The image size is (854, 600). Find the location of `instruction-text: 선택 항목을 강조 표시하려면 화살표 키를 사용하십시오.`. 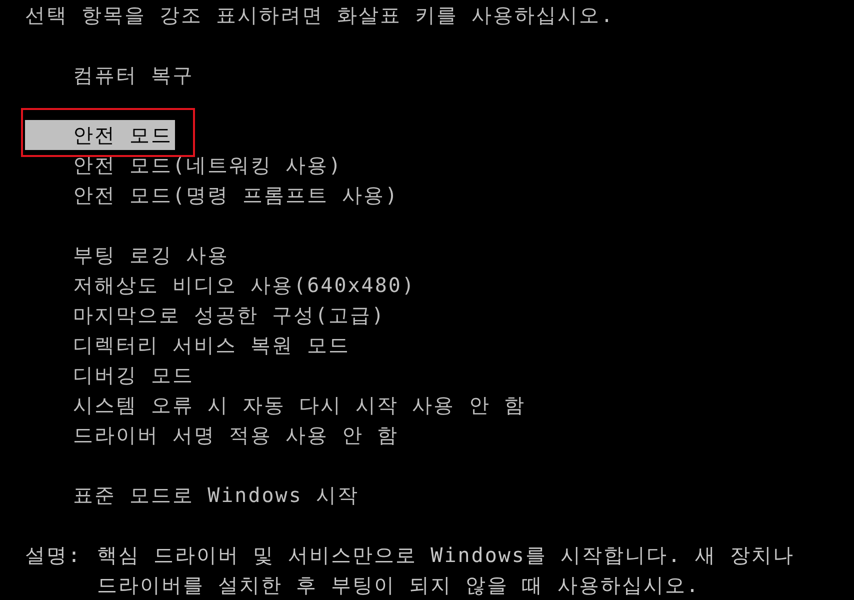

instruction-text: 선택 항목을 강조 표시하려면 화살표 키를 사용하십시오. is located at coordinates (319, 15).